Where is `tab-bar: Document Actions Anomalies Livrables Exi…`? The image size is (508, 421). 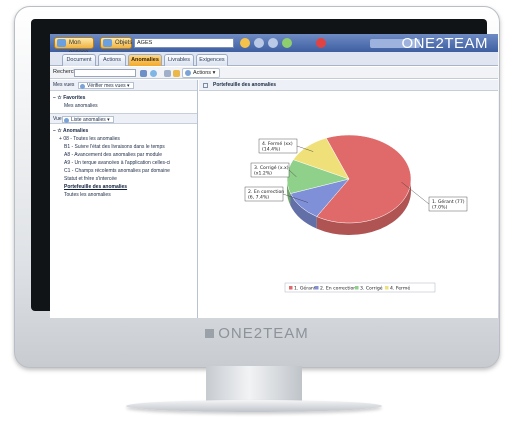 tab-bar: Document Actions Anomalies Livrables Exi… is located at coordinates (274, 59).